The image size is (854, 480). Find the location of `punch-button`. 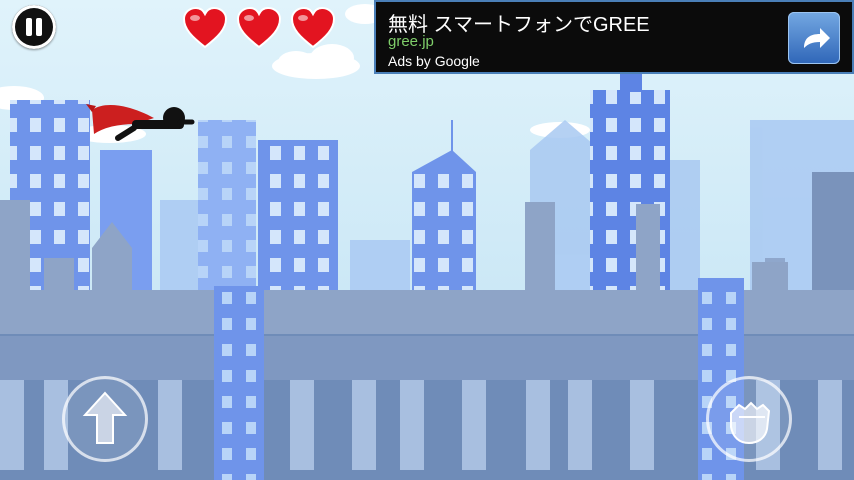

punch-button is located at coordinates (749, 419).